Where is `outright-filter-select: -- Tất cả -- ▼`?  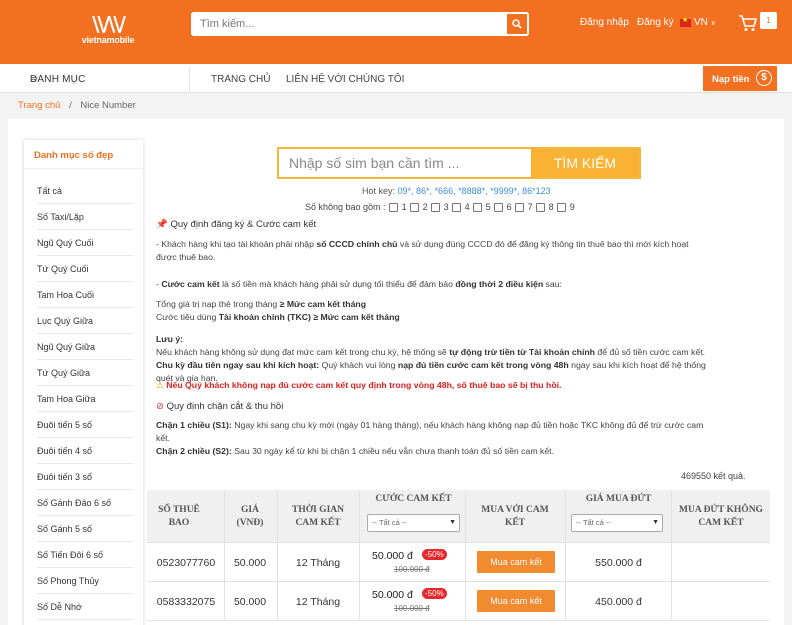
outright-filter-select: -- Tất cả -- ▼ is located at coordinates (617, 523).